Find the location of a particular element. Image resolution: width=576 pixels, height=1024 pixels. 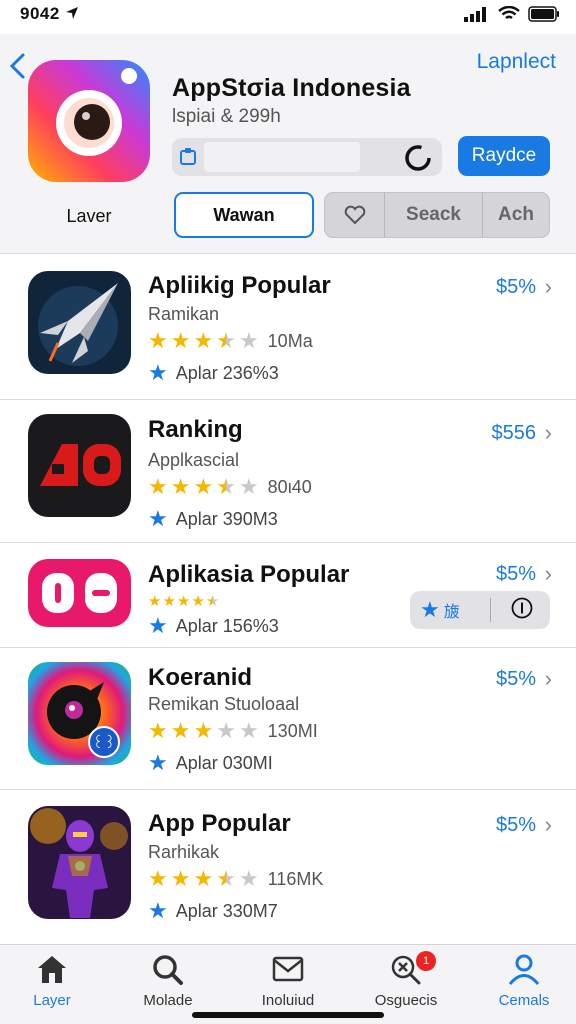

action-button: Raydce is located at coordinates (504, 156).